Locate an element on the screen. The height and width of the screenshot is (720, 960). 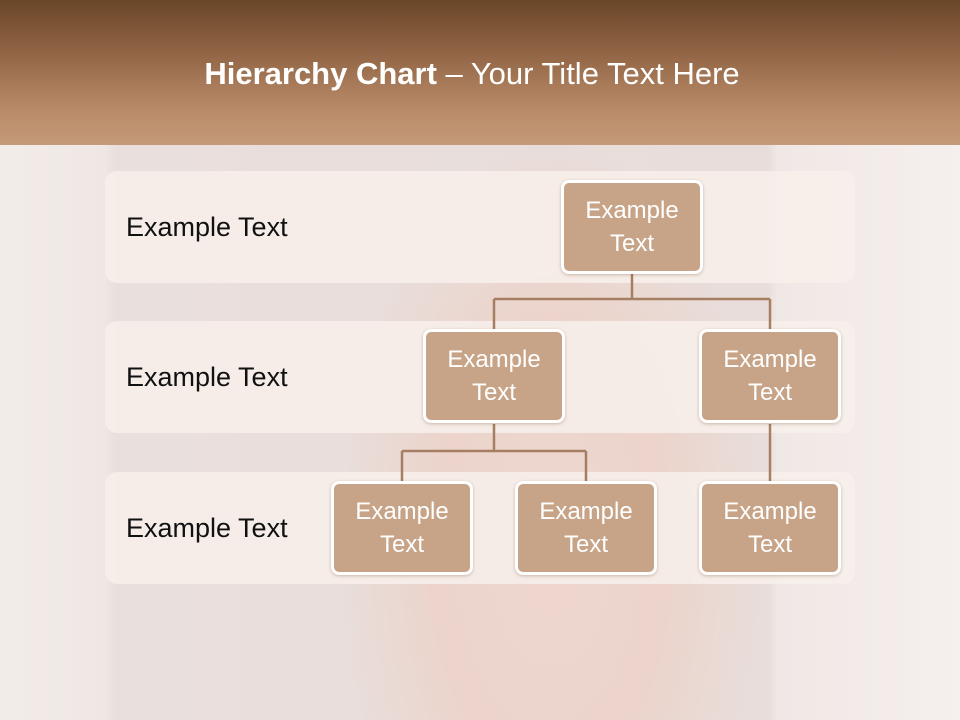
node-mid-right-line2: Text is located at coordinates (769, 392).